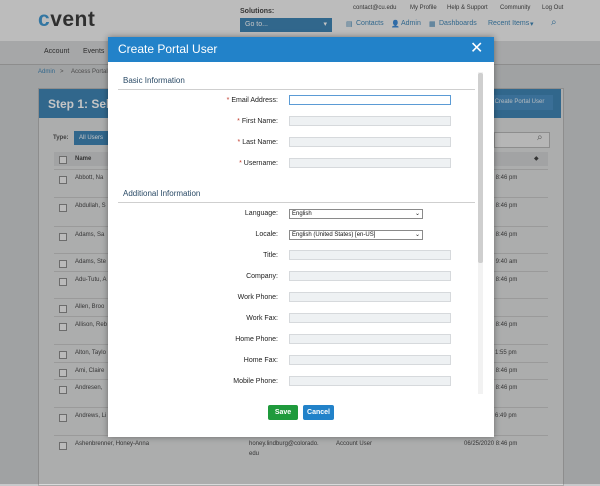 Image resolution: width=600 pixels, height=486 pixels. What do you see at coordinates (370, 255) in the screenshot?
I see `title-field` at bounding box center [370, 255].